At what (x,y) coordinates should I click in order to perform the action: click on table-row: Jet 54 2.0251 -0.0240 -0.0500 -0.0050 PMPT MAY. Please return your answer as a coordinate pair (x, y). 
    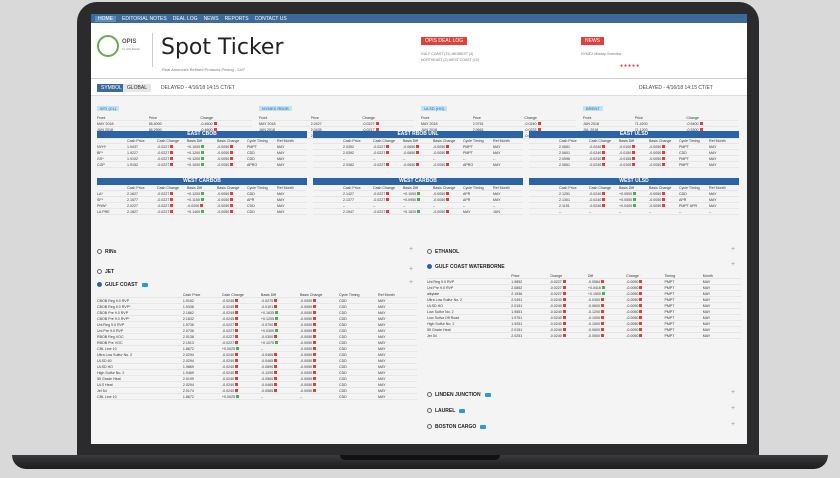
    Looking at the image, I should click on (584, 336).